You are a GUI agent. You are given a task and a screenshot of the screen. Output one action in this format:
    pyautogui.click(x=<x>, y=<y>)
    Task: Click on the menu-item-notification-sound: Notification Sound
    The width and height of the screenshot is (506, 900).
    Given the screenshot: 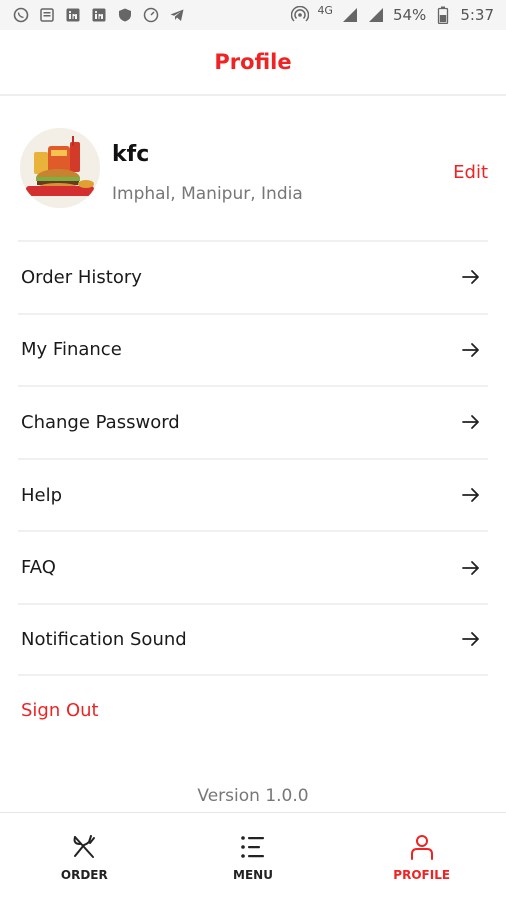 What is the action you would take?
    pyautogui.click(x=253, y=639)
    